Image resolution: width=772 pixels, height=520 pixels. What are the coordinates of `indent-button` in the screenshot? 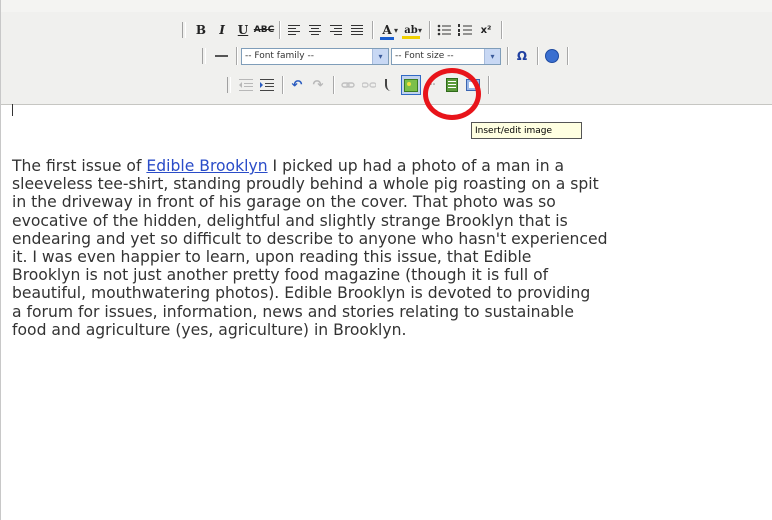 It's located at (267, 85).